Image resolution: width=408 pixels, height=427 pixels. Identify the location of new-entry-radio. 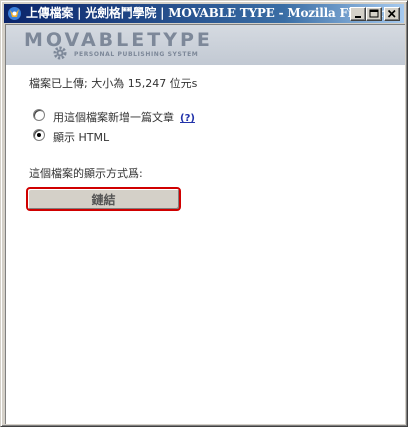
(39, 115).